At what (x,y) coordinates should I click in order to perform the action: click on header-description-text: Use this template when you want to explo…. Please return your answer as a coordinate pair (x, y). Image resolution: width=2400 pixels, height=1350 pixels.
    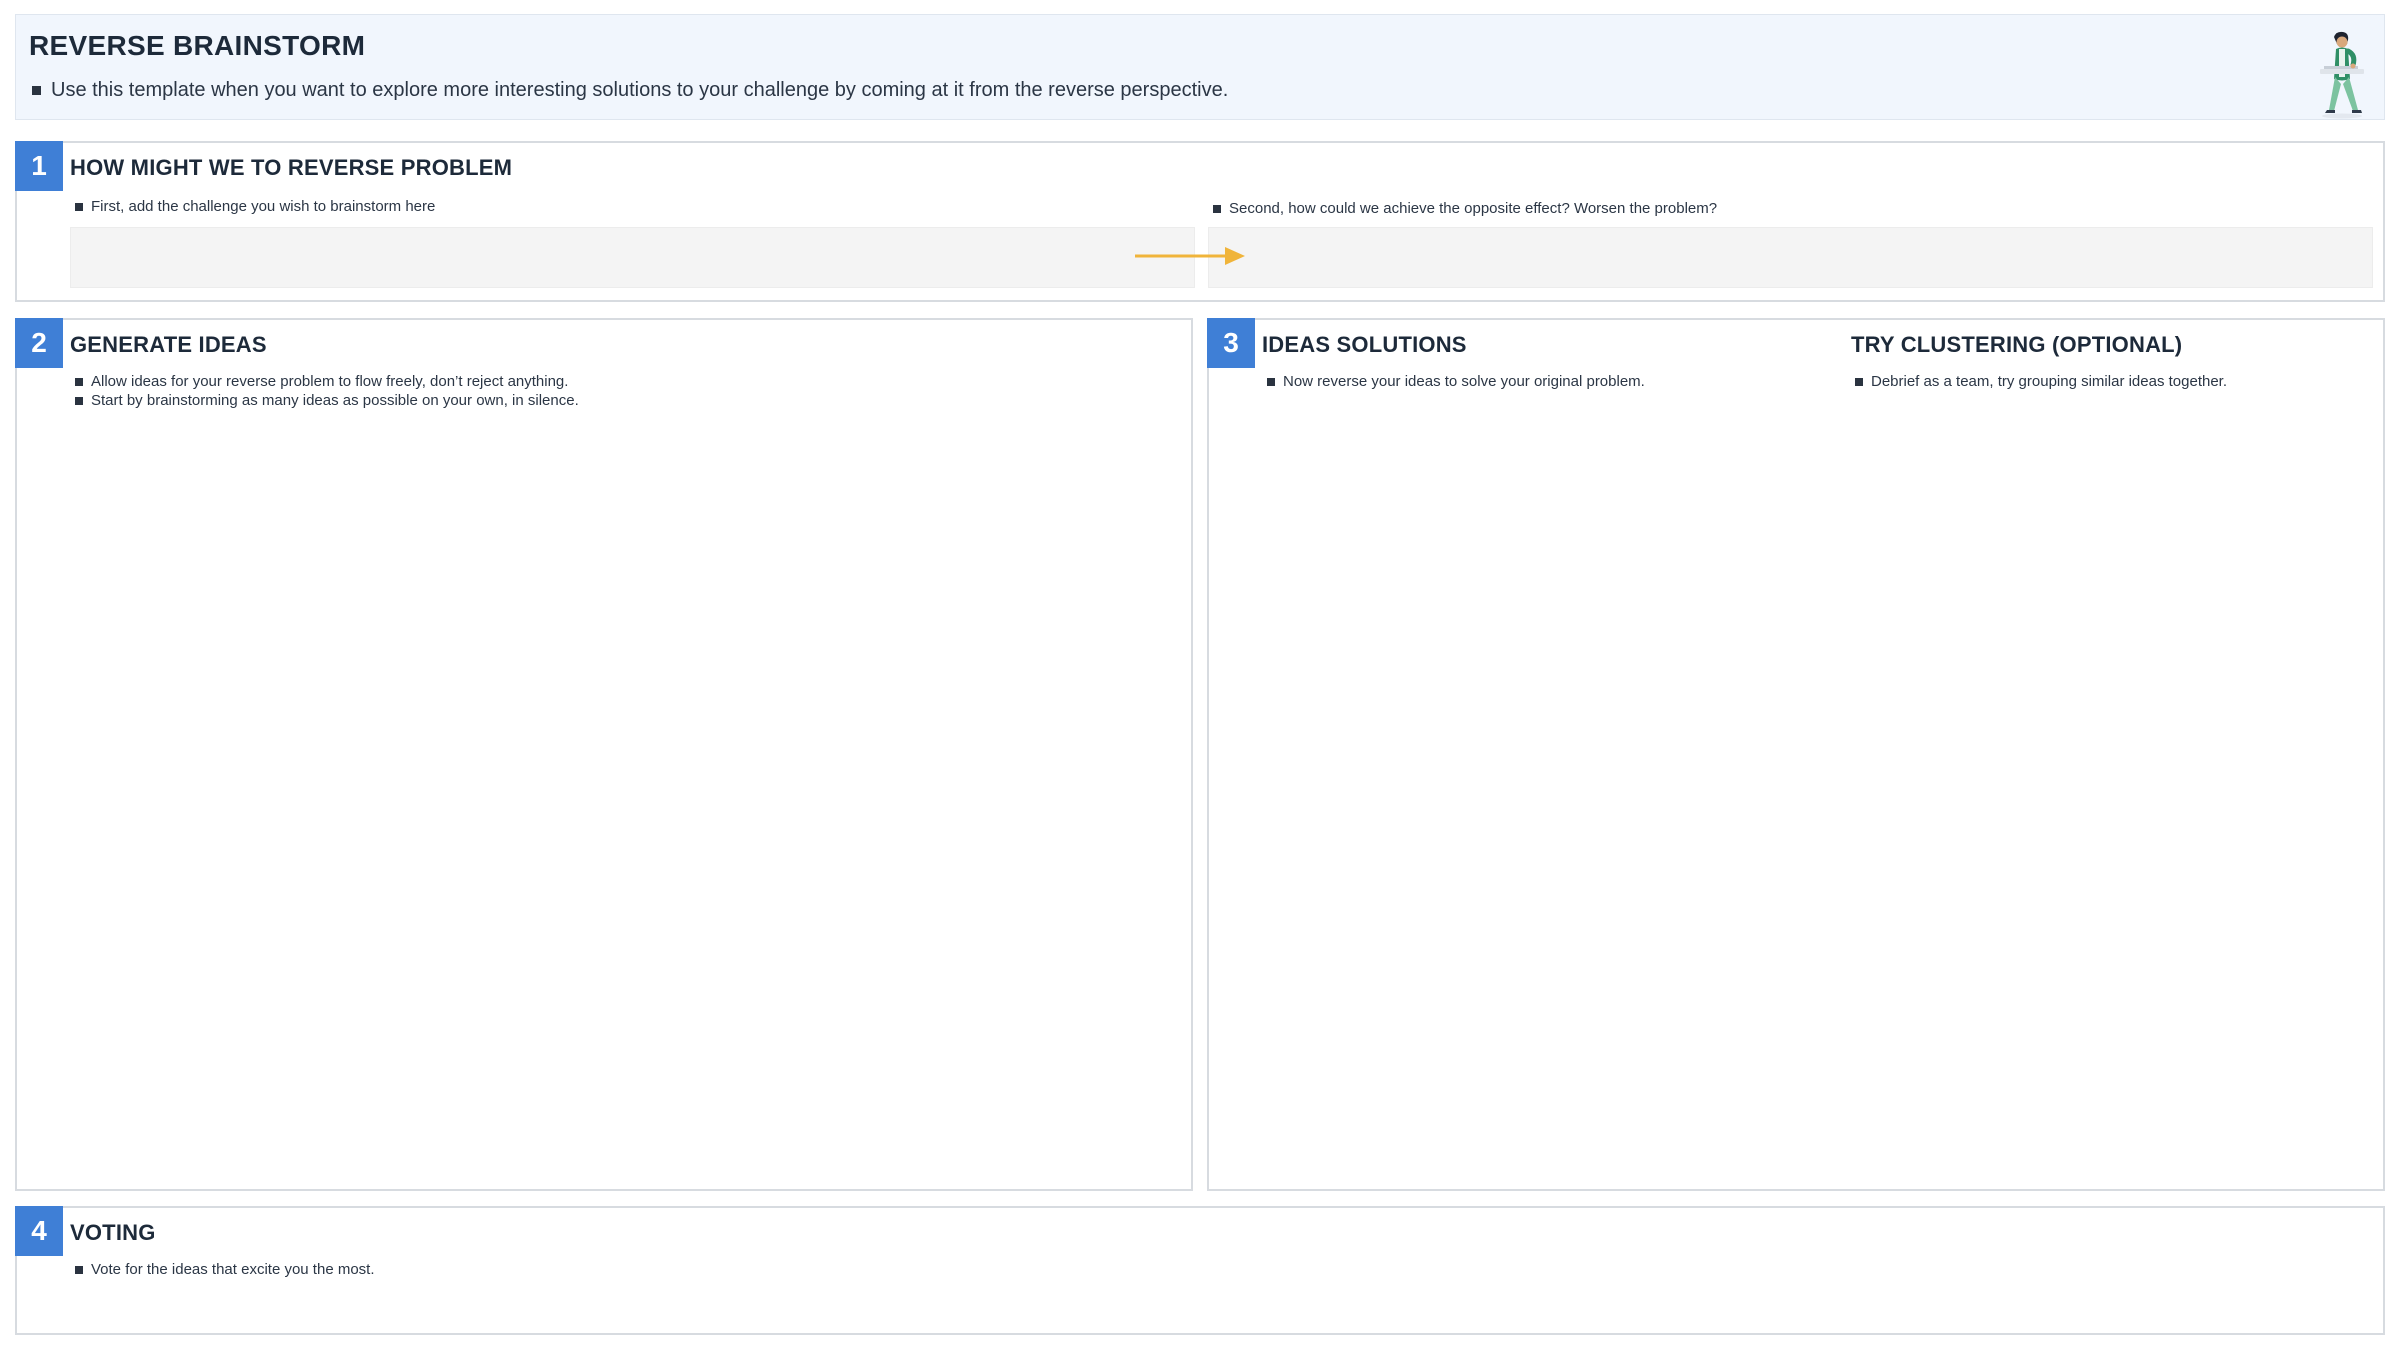
    Looking at the image, I should click on (640, 90).